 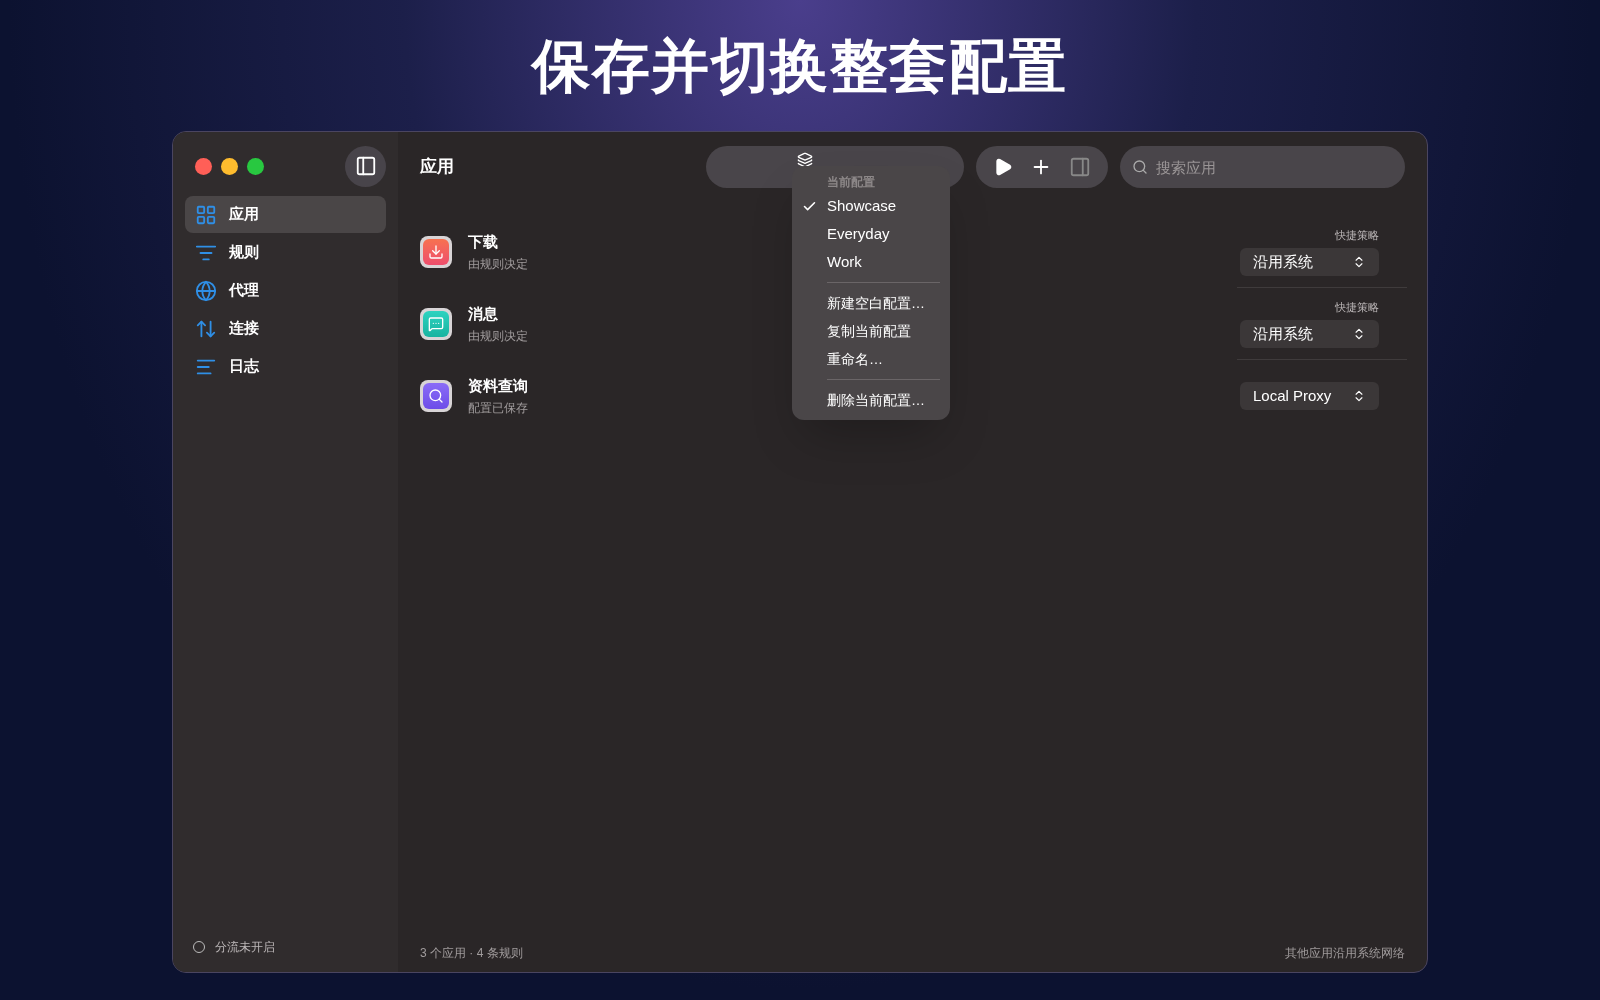 What do you see at coordinates (483, 241) in the screenshot?
I see `app-name: 下载` at bounding box center [483, 241].